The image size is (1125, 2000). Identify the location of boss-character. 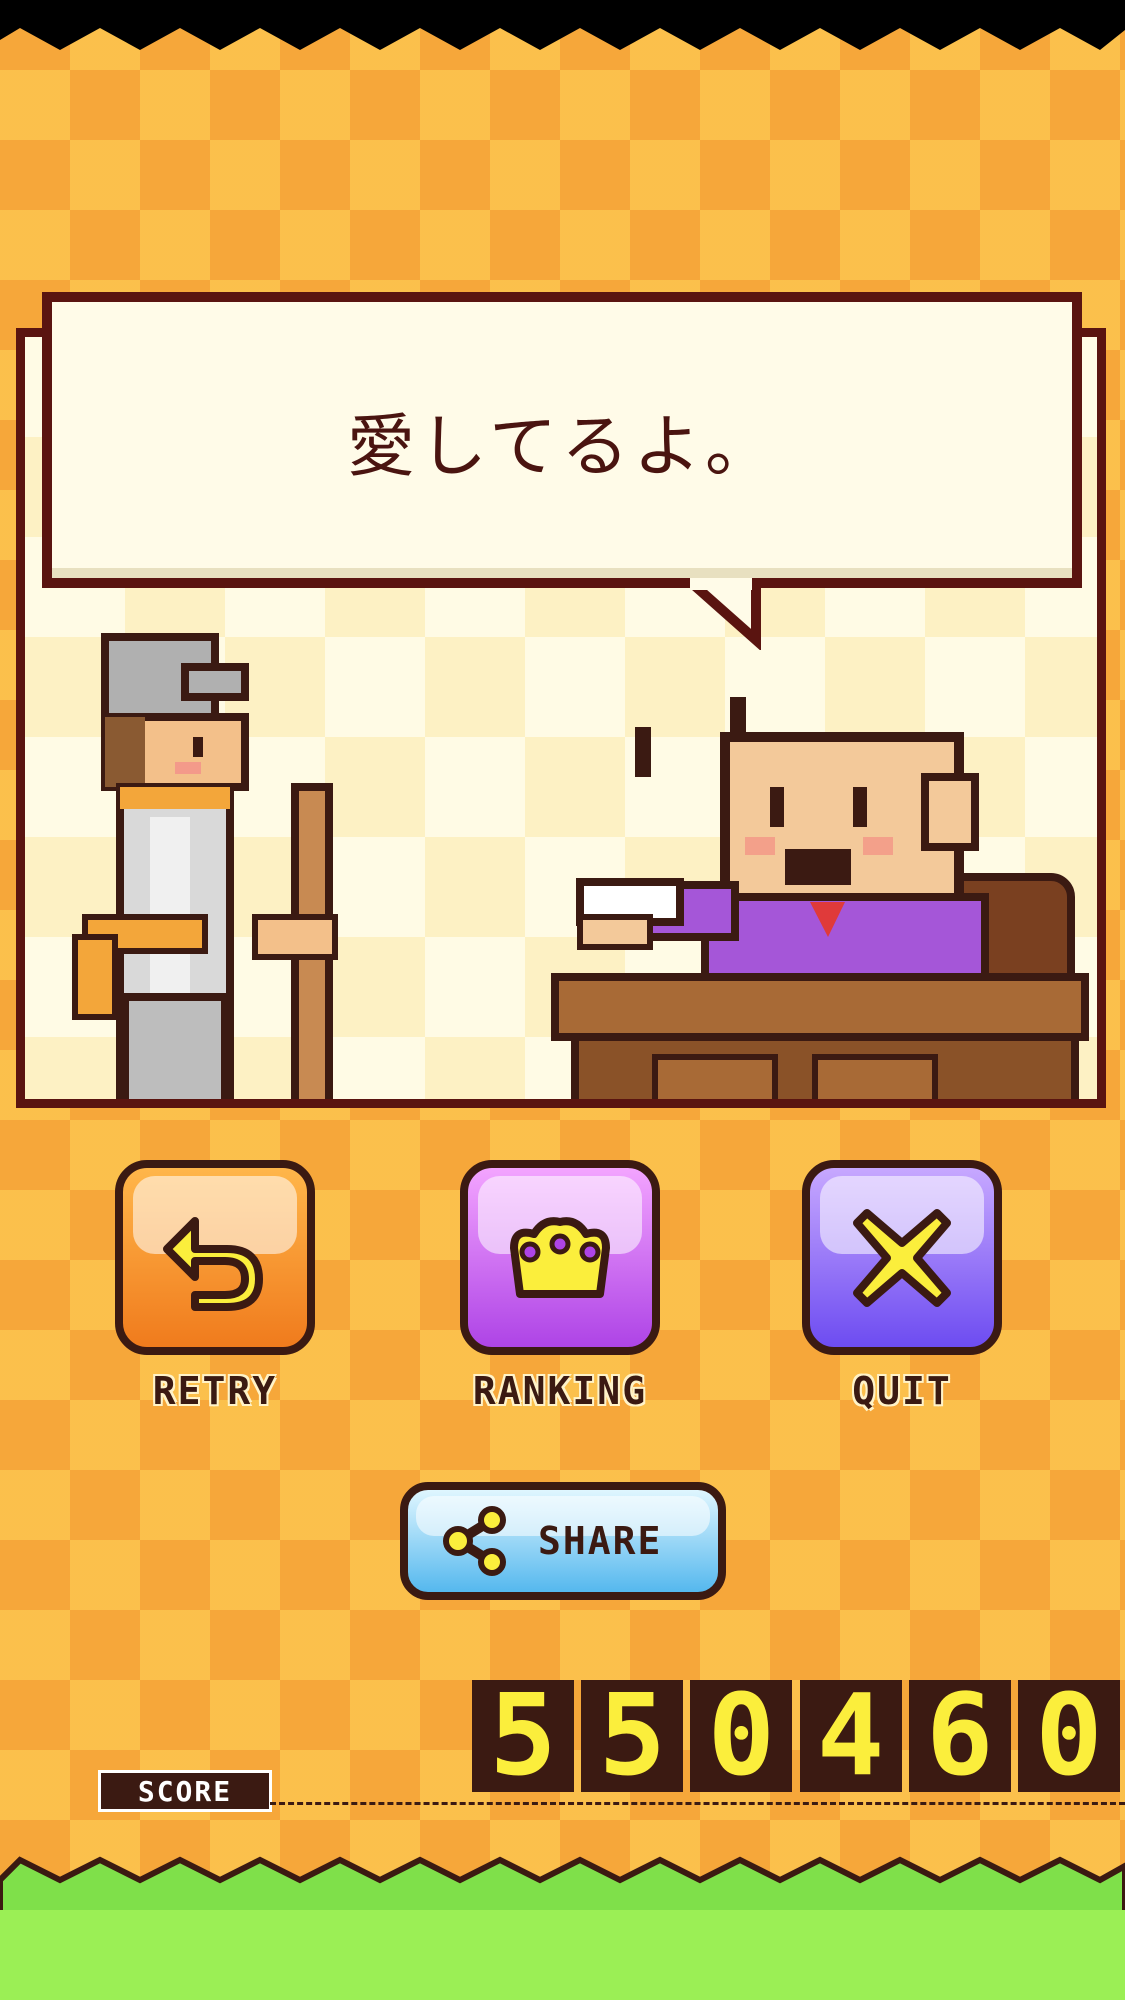
(820, 898).